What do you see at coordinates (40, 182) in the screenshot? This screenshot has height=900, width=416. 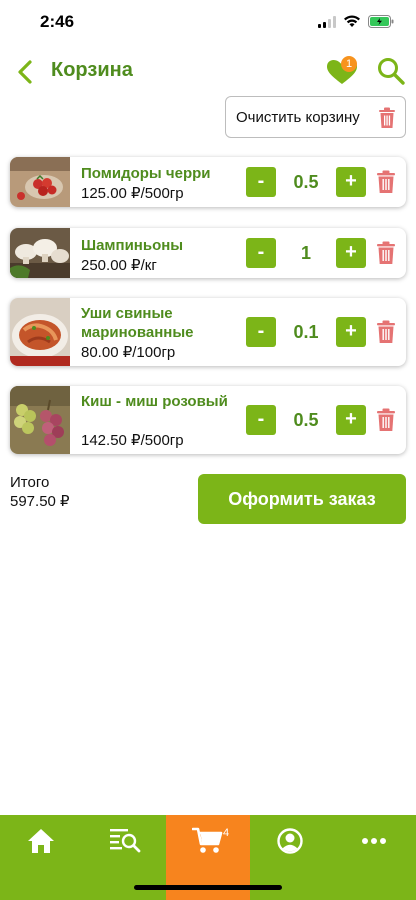 I see `product-image-cherry-tomatoes` at bounding box center [40, 182].